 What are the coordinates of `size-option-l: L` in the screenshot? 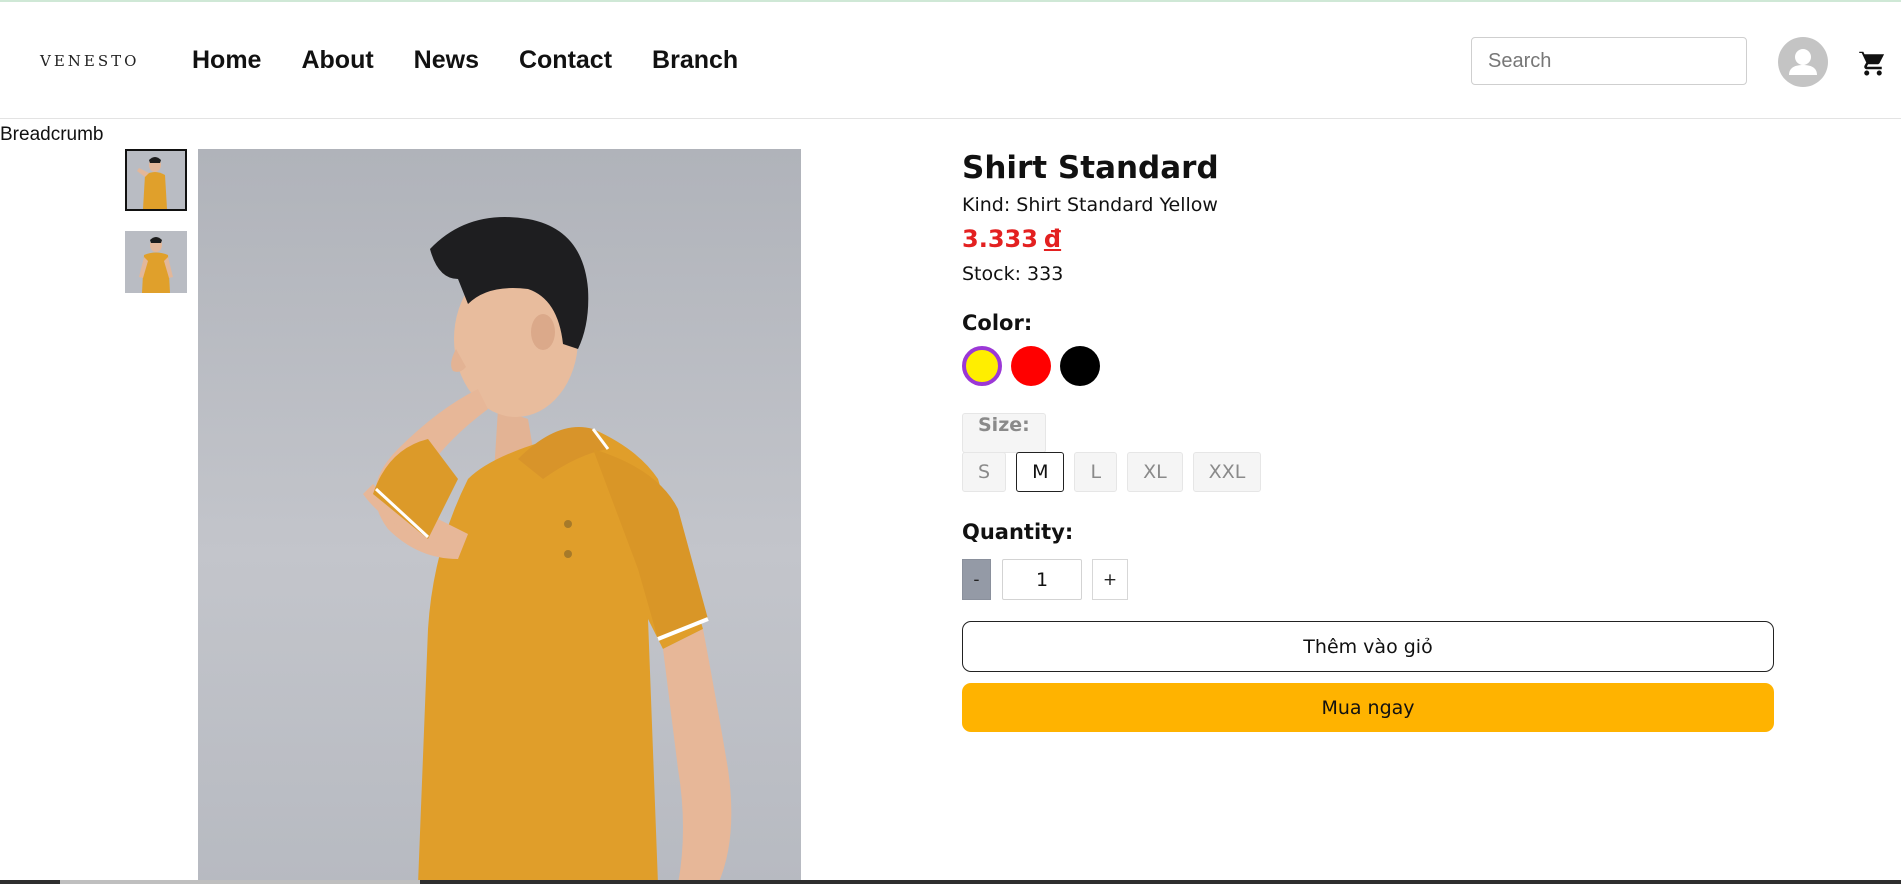 It's located at (1096, 472).